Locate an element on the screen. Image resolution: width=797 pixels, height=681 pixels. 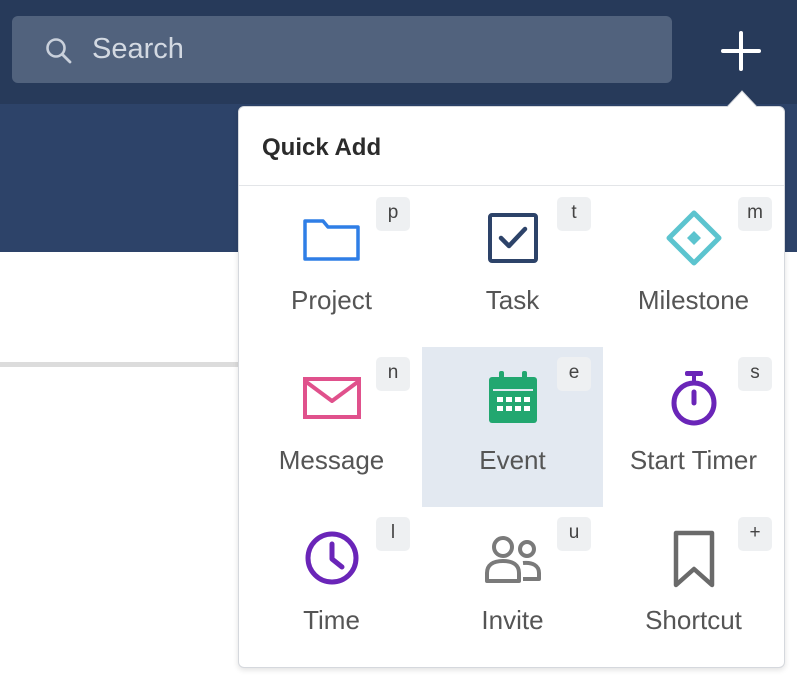
stopwatch-icon is located at coordinates (694, 398).